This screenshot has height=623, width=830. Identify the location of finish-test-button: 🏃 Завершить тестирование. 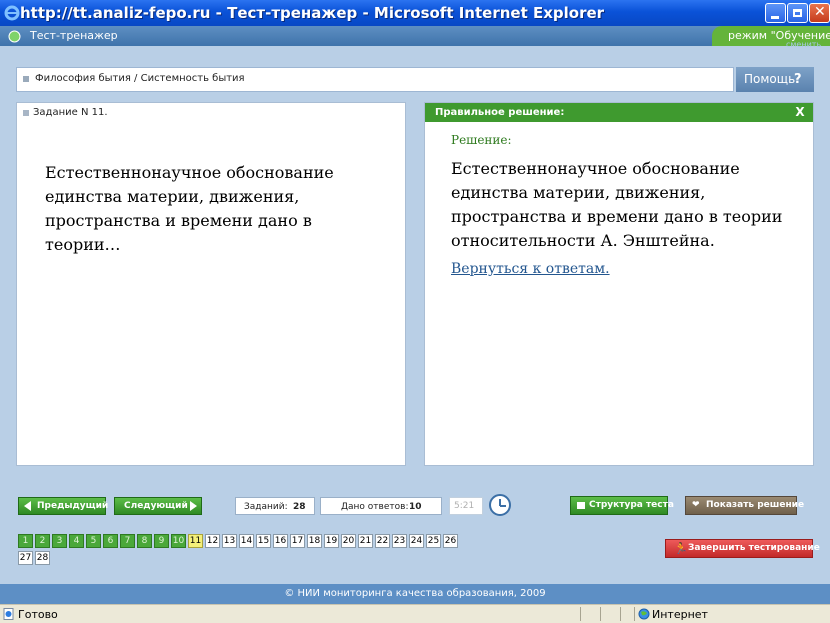
(742, 548).